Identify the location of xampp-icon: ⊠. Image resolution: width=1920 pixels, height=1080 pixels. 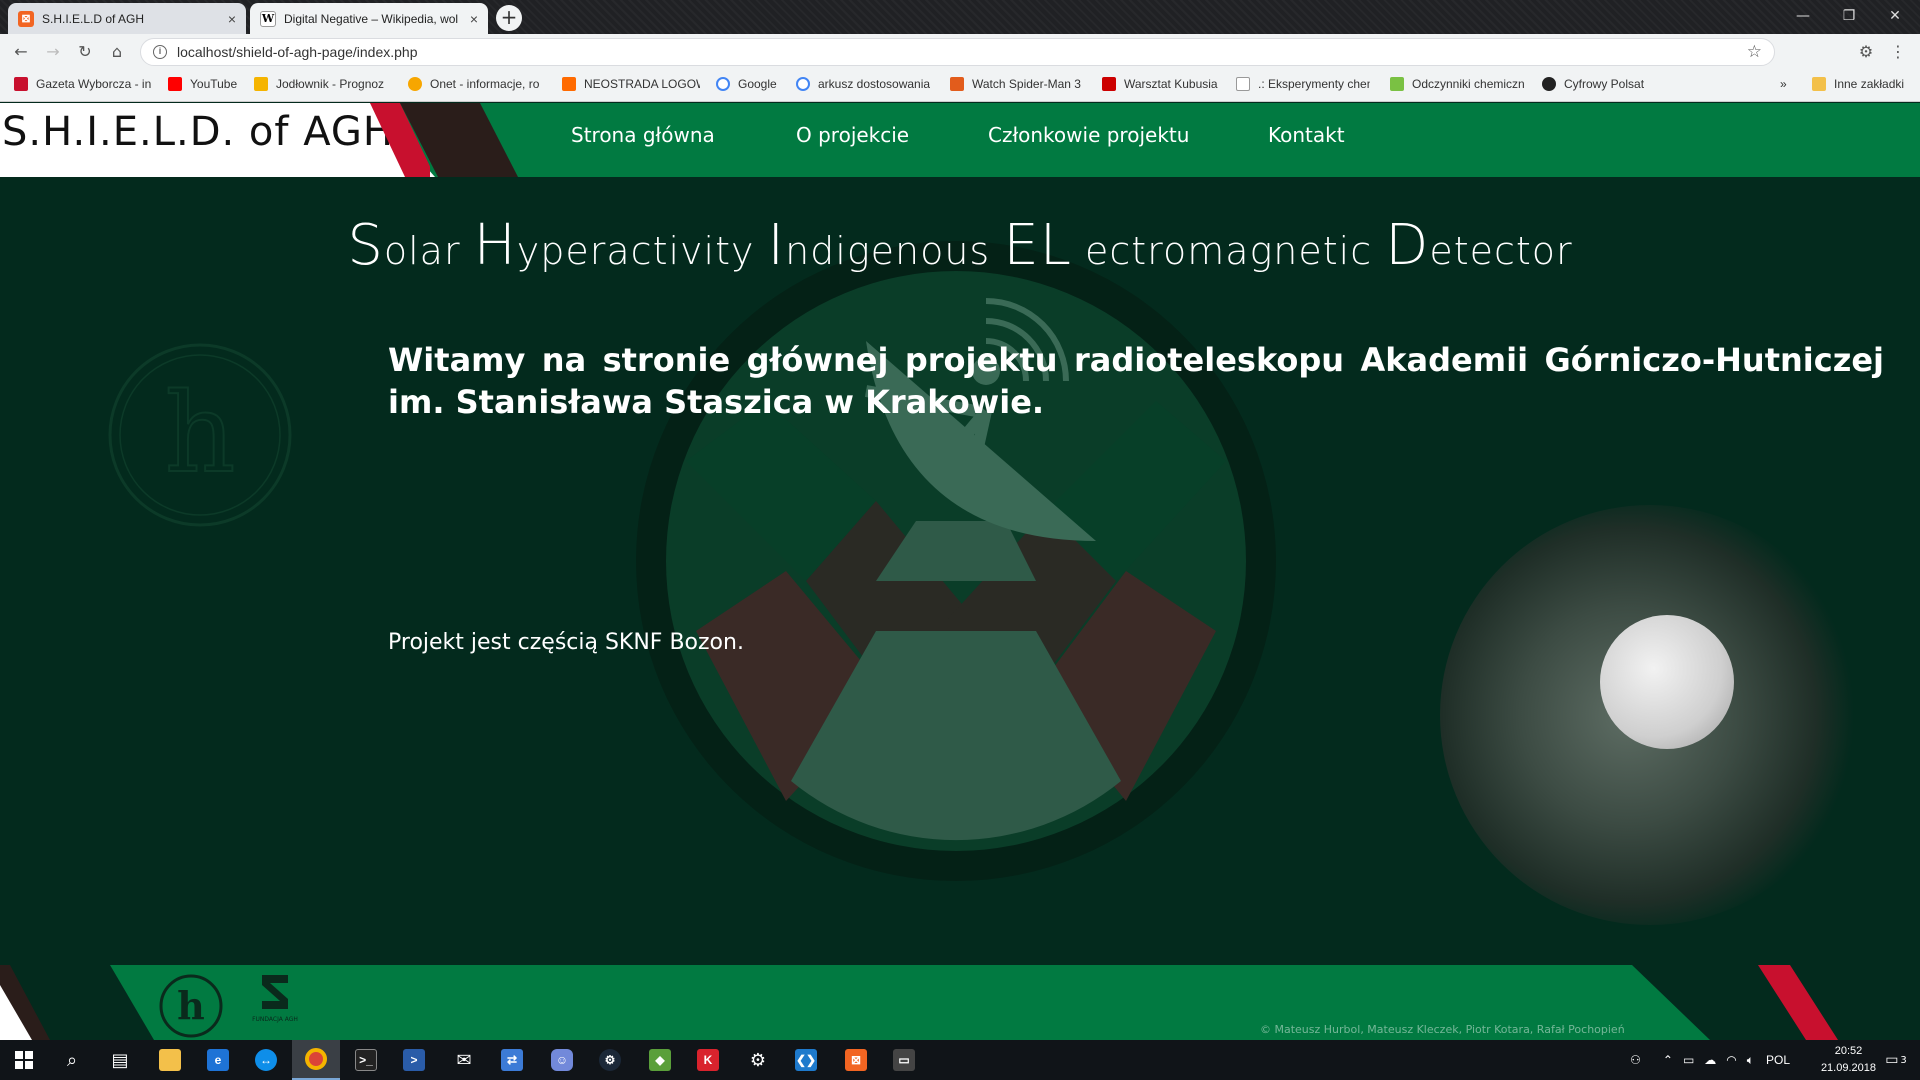
(856, 1060).